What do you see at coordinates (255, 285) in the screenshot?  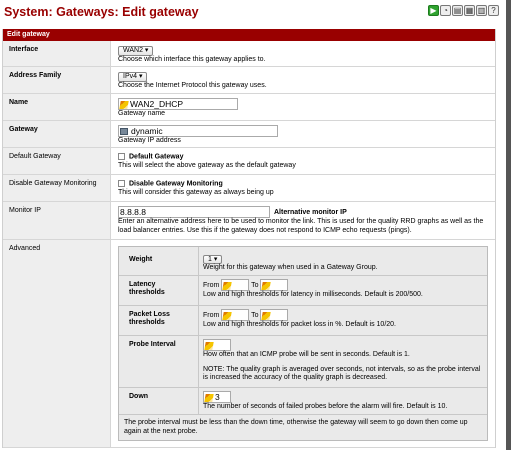 I see `latency-to-label: To` at bounding box center [255, 285].